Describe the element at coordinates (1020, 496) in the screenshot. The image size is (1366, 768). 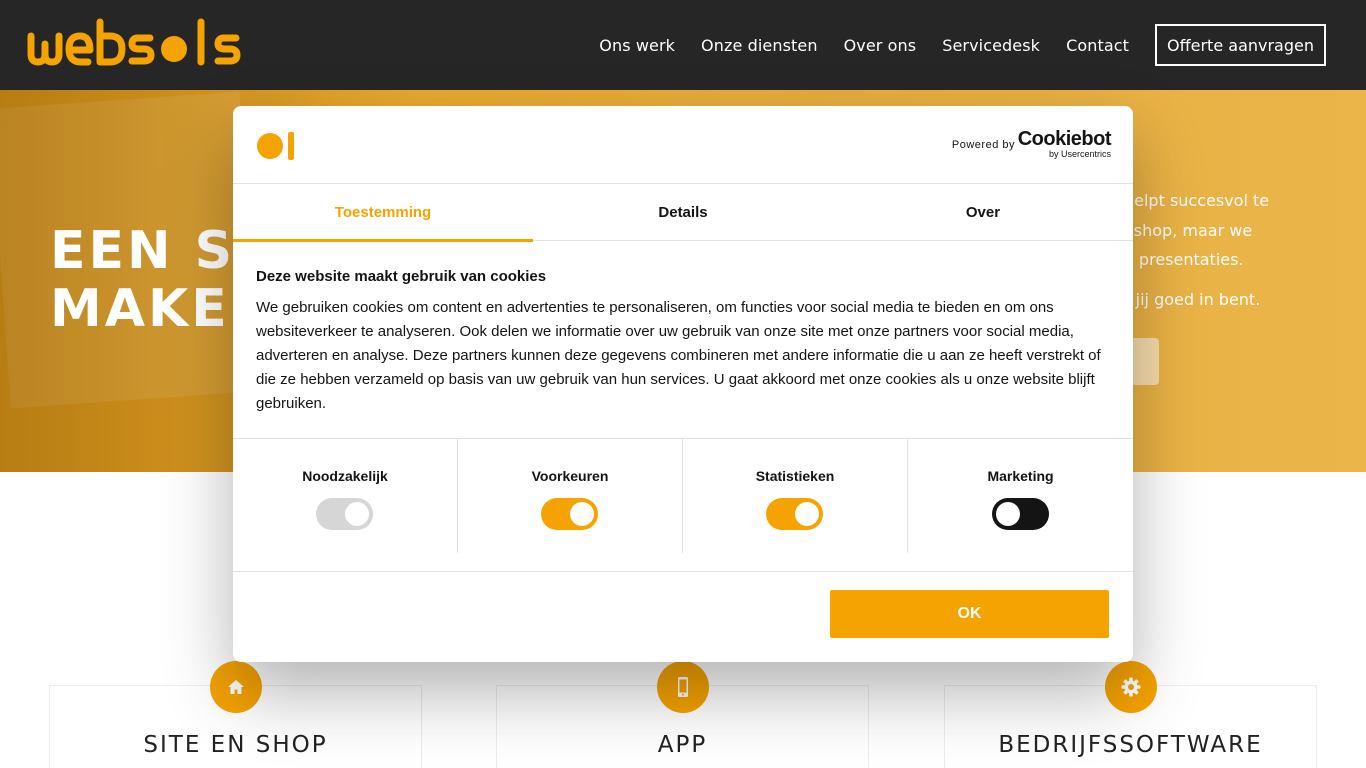
I see `consent-marketing: Marketing` at that location.